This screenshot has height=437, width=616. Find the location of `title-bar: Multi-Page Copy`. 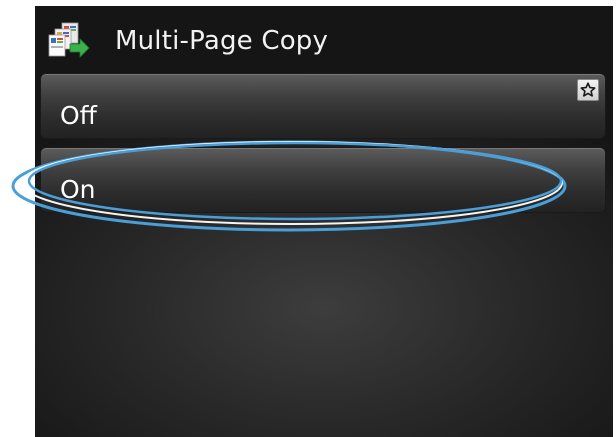

title-bar: Multi-Page Copy is located at coordinates (324, 37).